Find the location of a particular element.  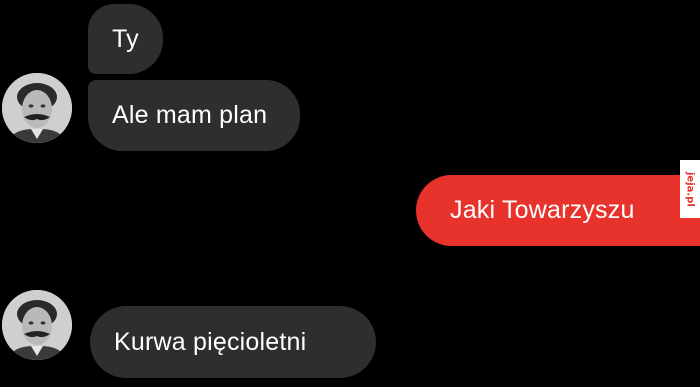

message-bubble-outgoing: Jaki Towarzyszu is located at coordinates (558, 210).